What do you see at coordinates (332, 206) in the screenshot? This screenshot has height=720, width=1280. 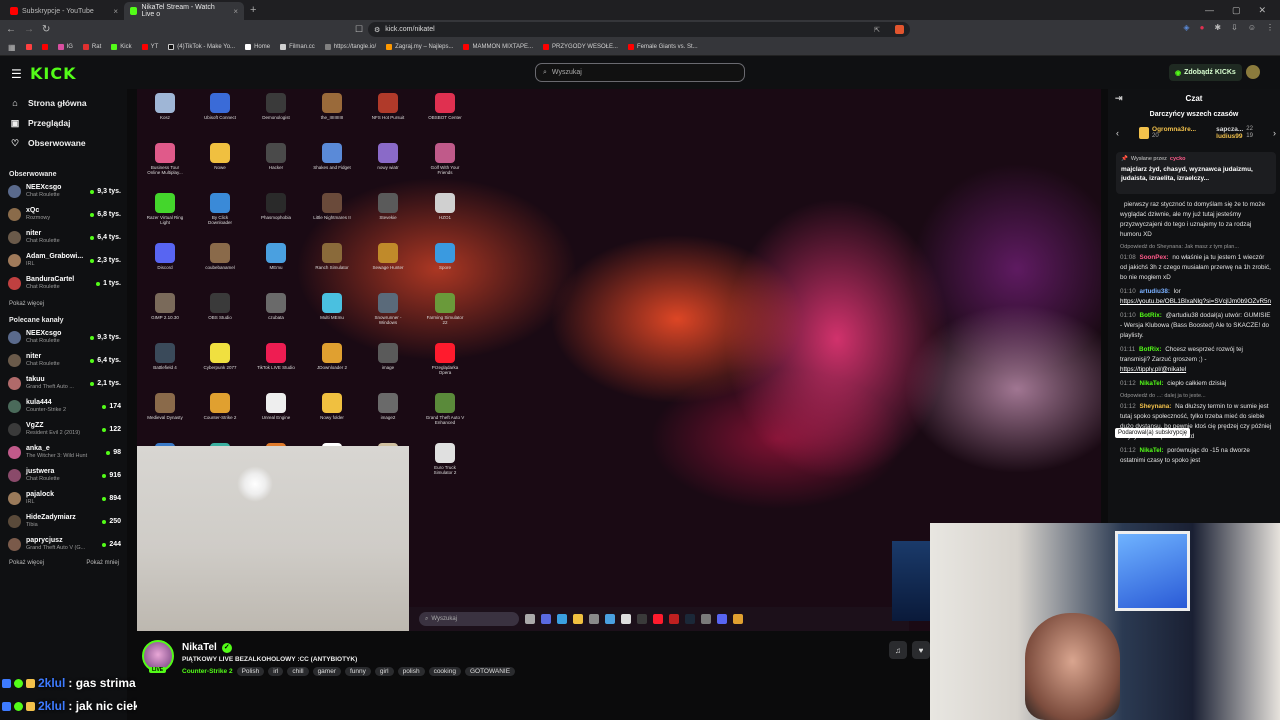 I see `desktop-icon: Little Nightmares II` at bounding box center [332, 206].